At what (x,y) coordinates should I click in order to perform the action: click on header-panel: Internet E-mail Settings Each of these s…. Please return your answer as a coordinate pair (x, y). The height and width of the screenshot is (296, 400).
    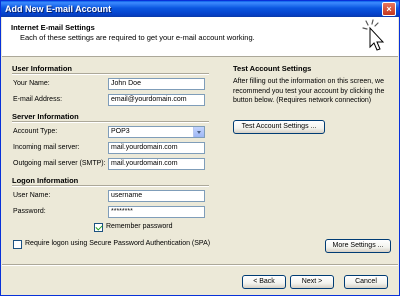
    Looking at the image, I should click on (200, 37).